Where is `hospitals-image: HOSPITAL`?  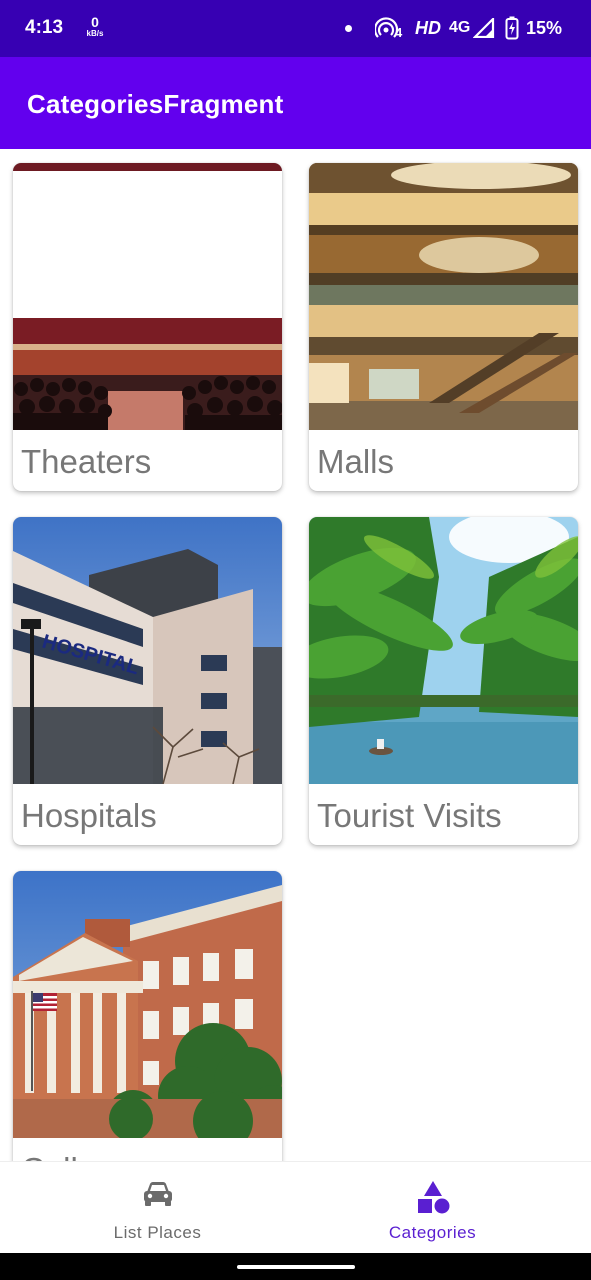
hospitals-image: HOSPITAL is located at coordinates (147, 650).